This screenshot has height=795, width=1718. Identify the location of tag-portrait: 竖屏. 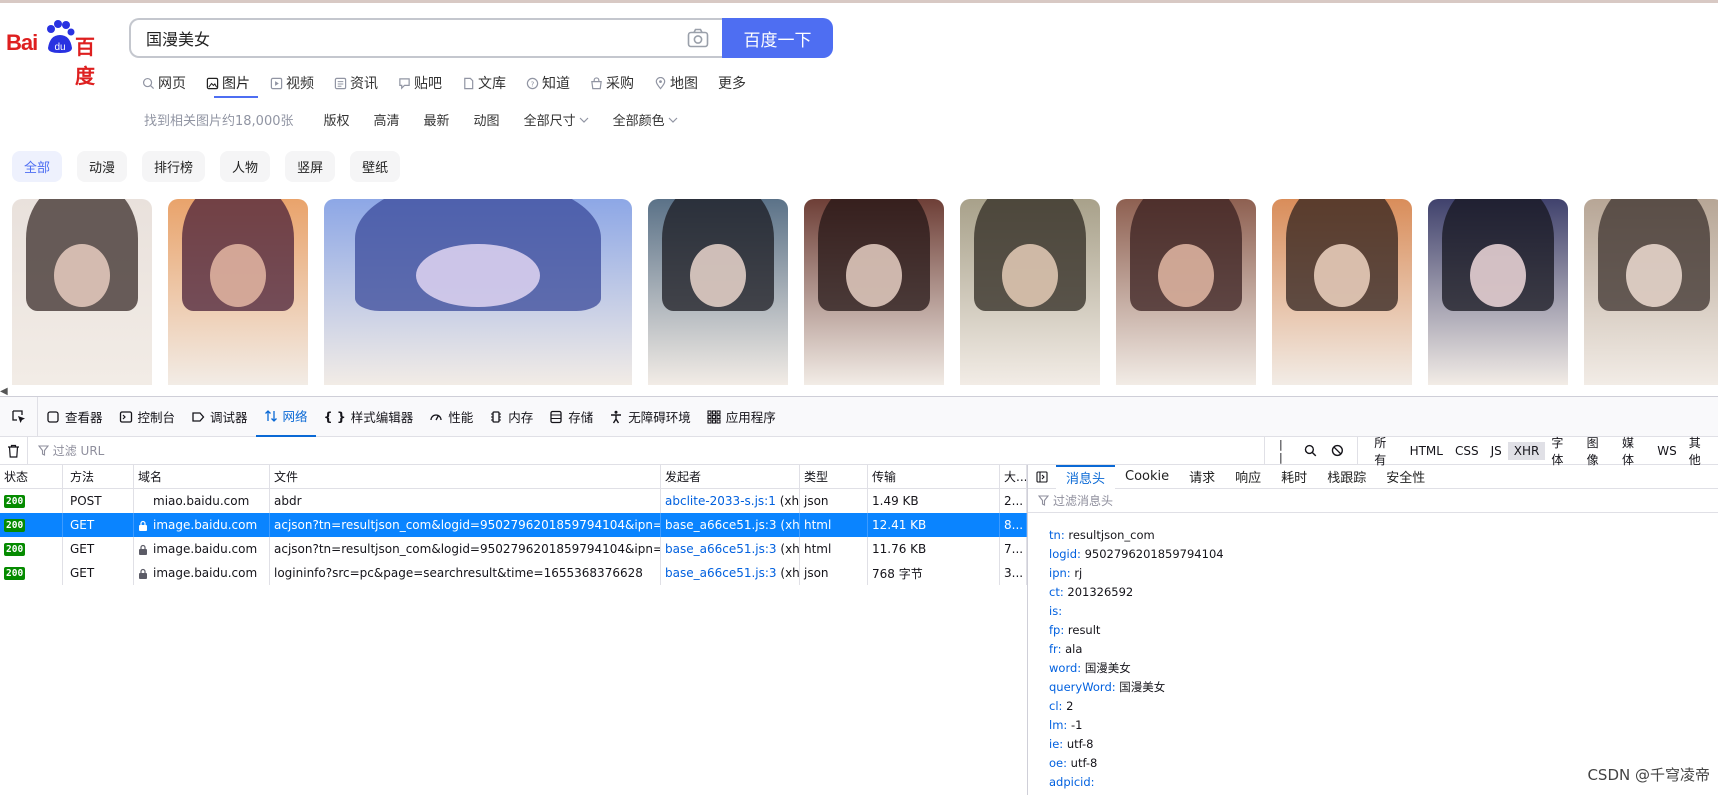
(310, 166).